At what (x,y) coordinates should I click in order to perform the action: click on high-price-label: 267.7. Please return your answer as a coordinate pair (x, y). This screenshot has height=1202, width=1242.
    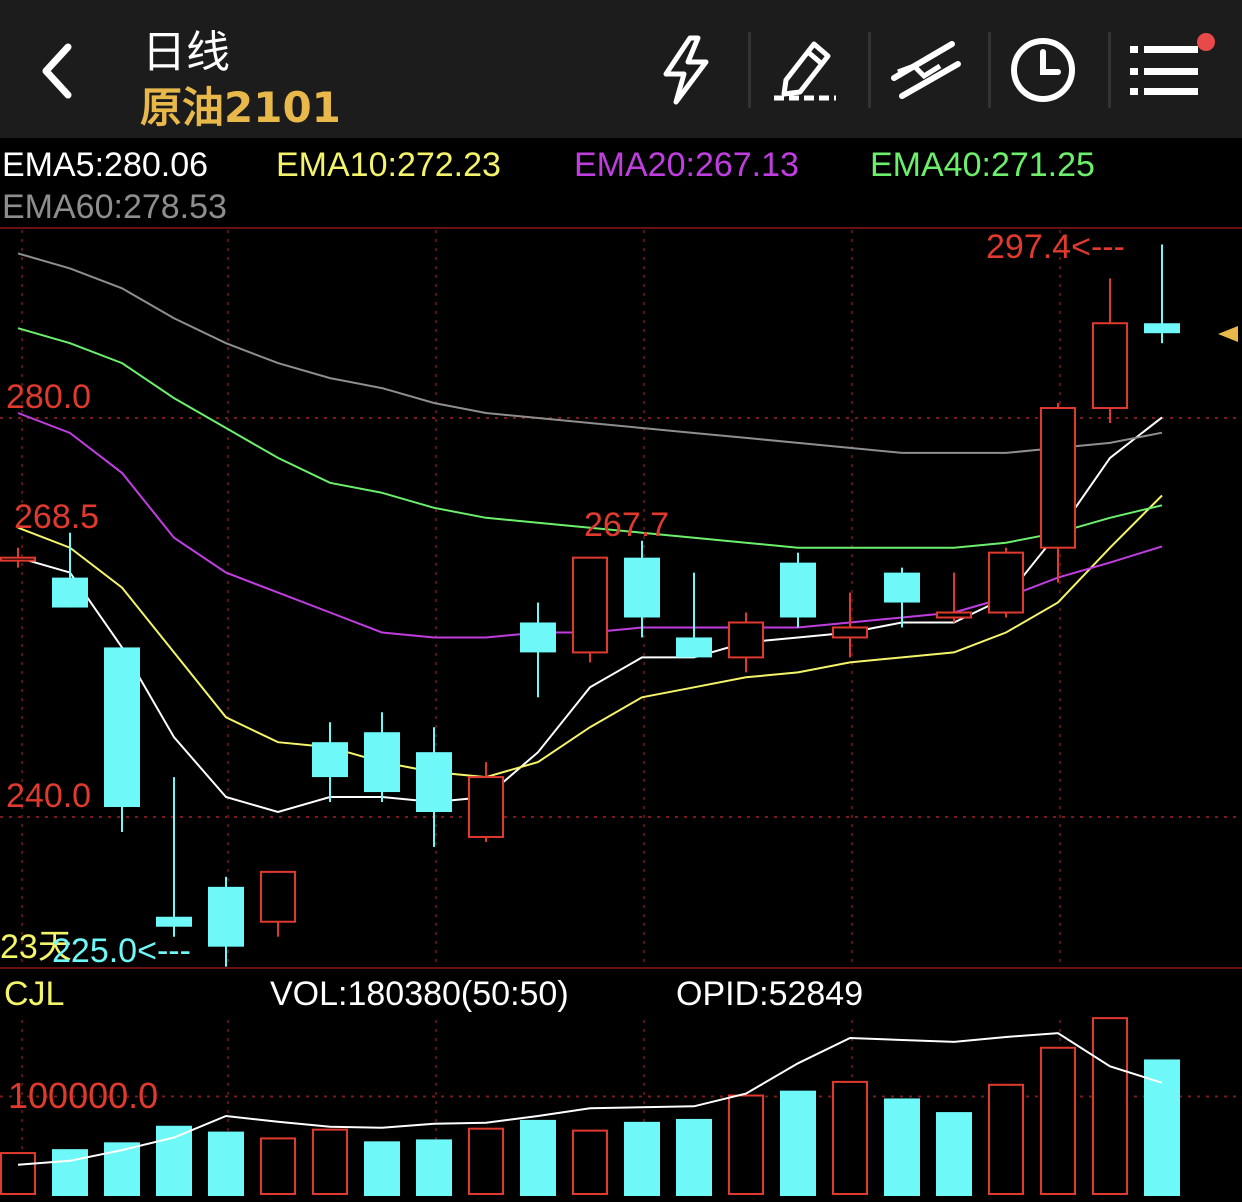
    Looking at the image, I should click on (626, 525).